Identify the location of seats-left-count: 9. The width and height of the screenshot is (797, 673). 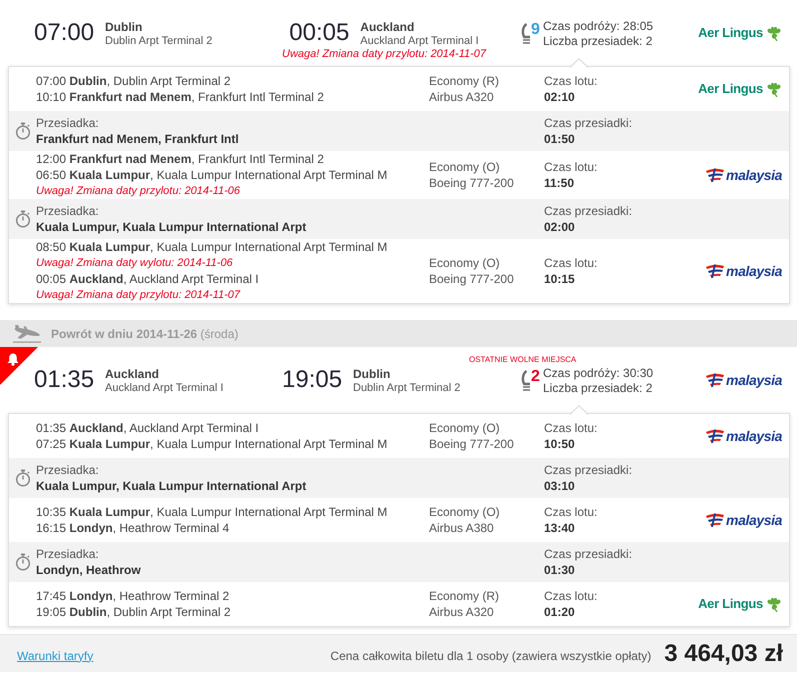
(535, 30).